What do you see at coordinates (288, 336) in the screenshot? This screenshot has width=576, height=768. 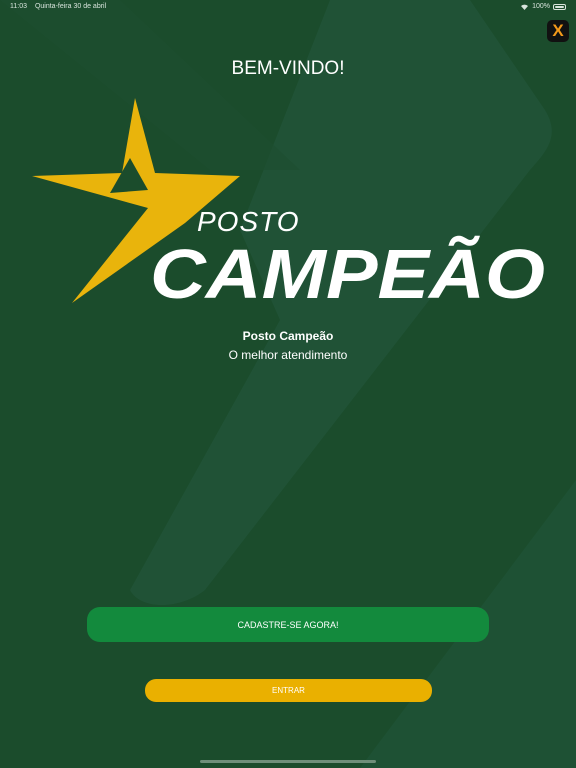 I see `brand-name: Posto Campeão` at bounding box center [288, 336].